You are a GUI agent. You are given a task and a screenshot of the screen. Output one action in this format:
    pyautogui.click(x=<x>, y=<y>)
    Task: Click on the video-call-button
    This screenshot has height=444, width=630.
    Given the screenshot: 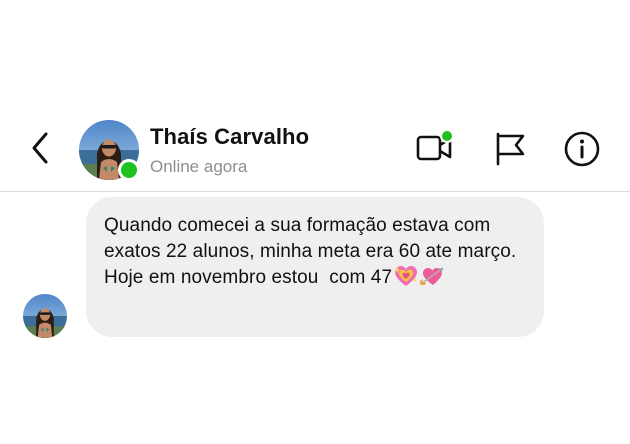 What is the action you would take?
    pyautogui.click(x=434, y=148)
    